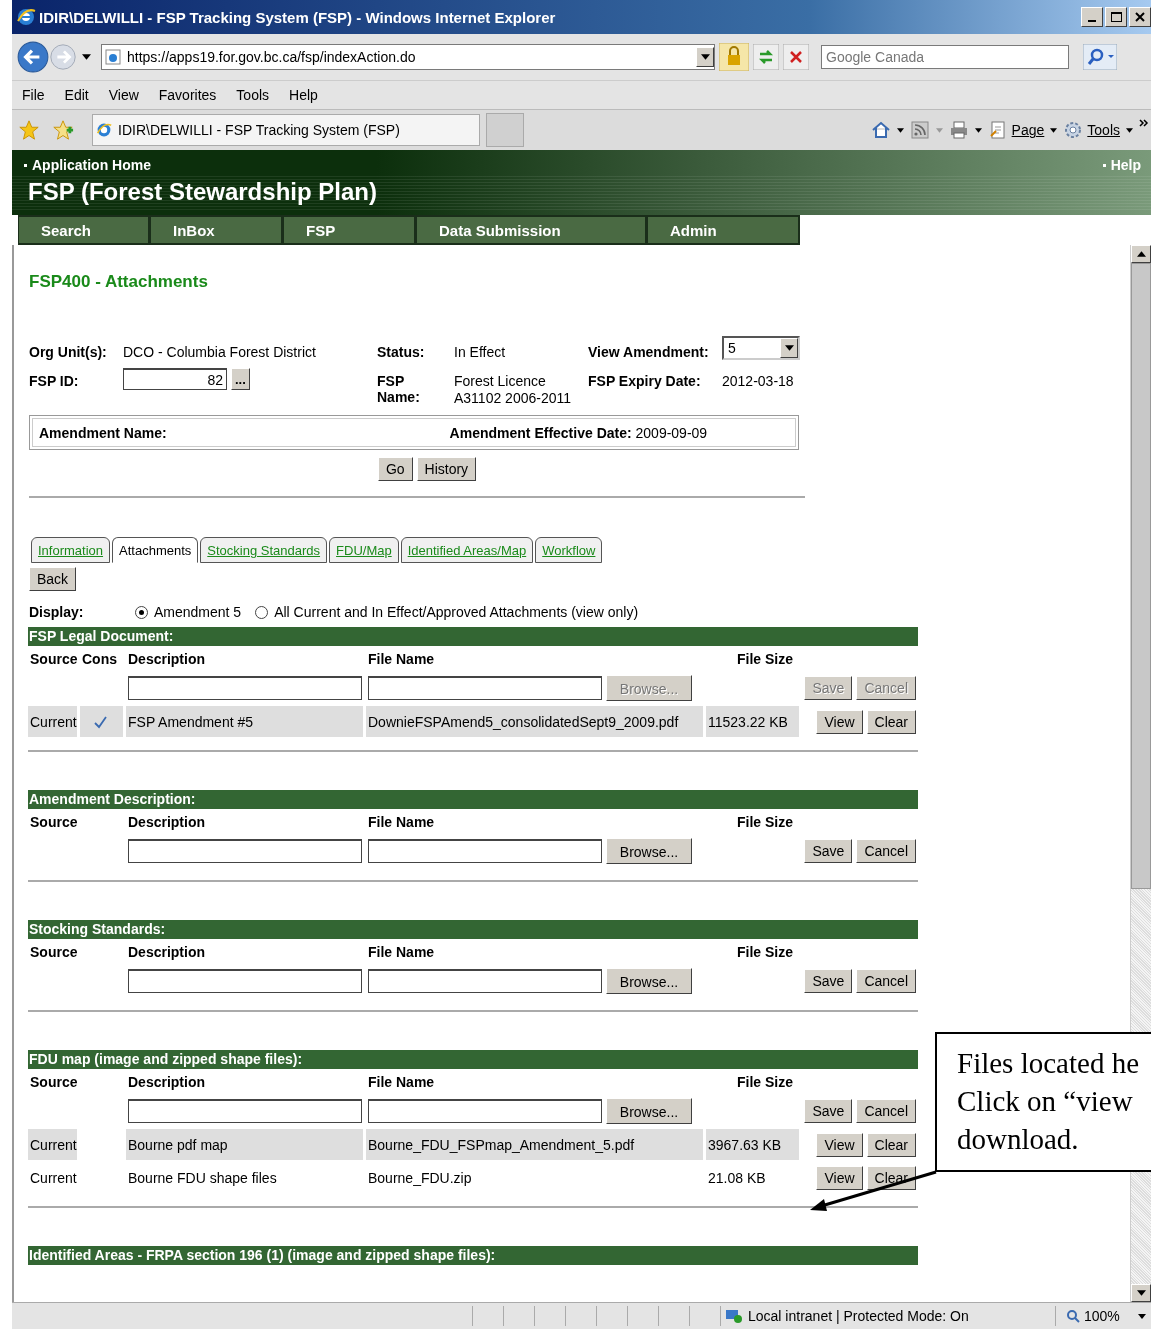 This screenshot has height=1329, width=1151. What do you see at coordinates (29, 130) in the screenshot?
I see `star-icon` at bounding box center [29, 130].